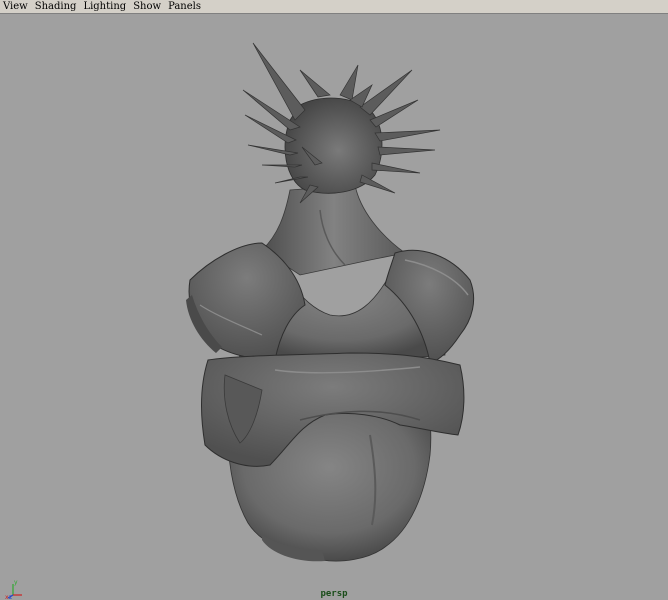 Image resolution: width=668 pixels, height=600 pixels. Describe the element at coordinates (184, 6) in the screenshot. I see `menu-panels: Panels` at that location.